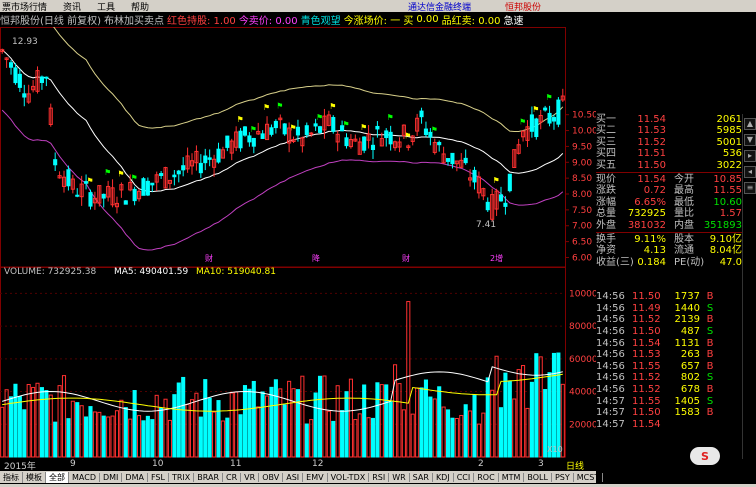  I want to click on tick-volume: 1737, so click(687, 297).